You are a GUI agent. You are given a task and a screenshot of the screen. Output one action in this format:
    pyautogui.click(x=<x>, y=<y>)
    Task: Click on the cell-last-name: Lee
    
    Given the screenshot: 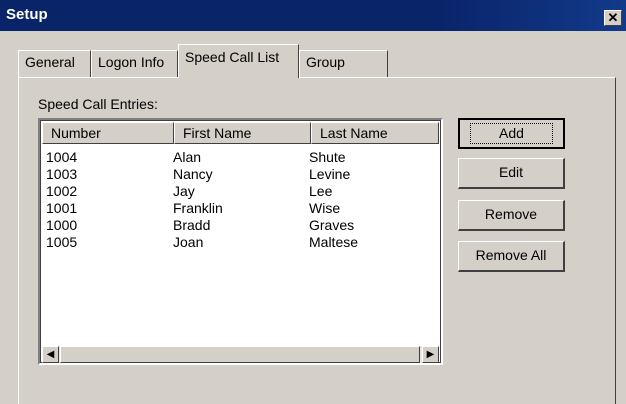 What is the action you would take?
    pyautogui.click(x=321, y=191)
    